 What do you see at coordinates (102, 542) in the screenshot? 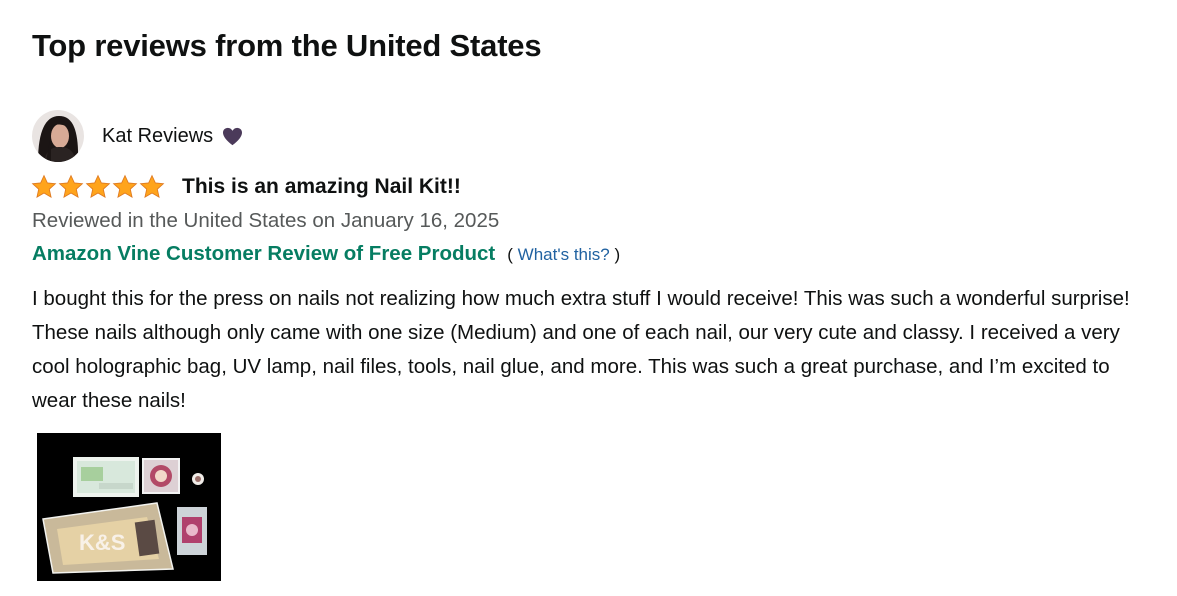
I see `image-overlay-text: K&S` at bounding box center [102, 542].